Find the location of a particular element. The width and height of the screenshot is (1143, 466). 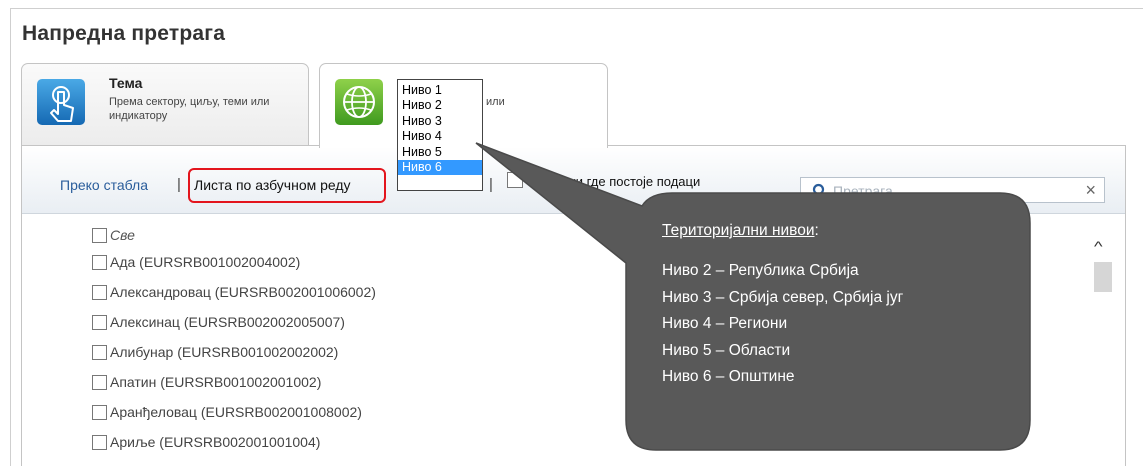

callout-heading-suffix: : is located at coordinates (816, 230).